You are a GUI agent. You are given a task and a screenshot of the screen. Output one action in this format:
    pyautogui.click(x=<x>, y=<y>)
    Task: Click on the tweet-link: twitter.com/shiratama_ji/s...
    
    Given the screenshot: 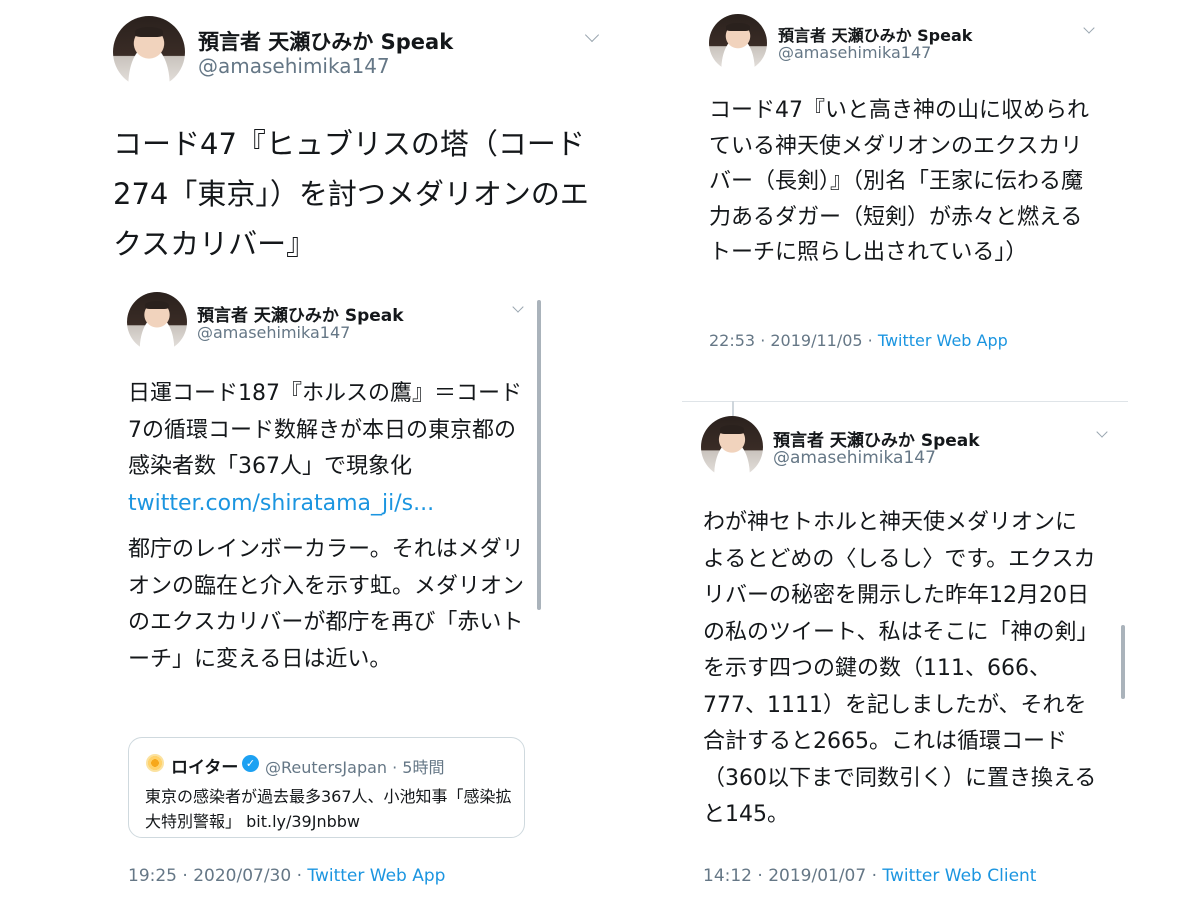 What is the action you would take?
    pyautogui.click(x=281, y=503)
    